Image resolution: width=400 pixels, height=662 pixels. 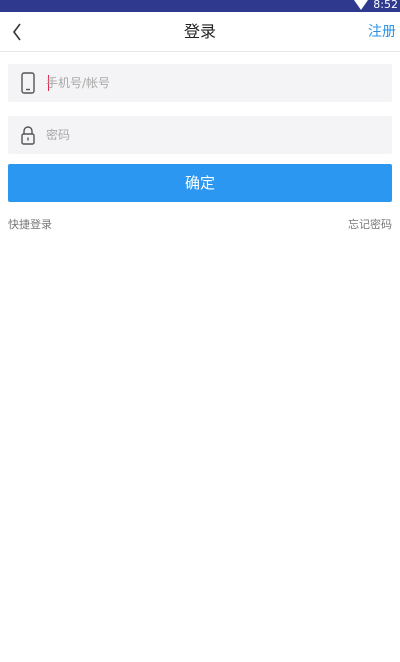 What do you see at coordinates (214, 83) in the screenshot?
I see `phone-input` at bounding box center [214, 83].